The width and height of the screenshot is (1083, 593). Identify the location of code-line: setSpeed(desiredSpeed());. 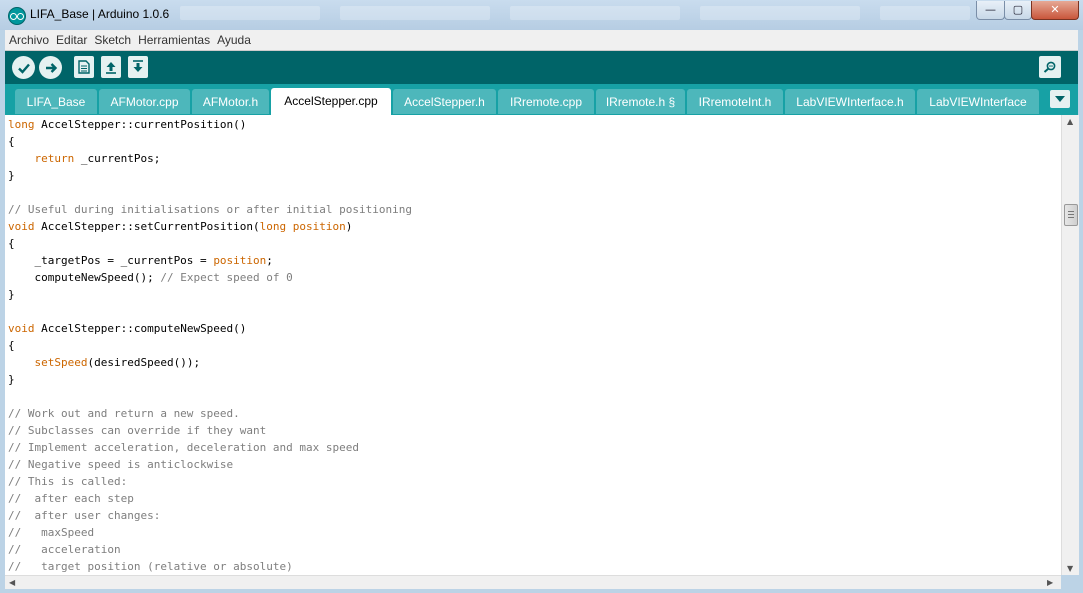
(104, 362).